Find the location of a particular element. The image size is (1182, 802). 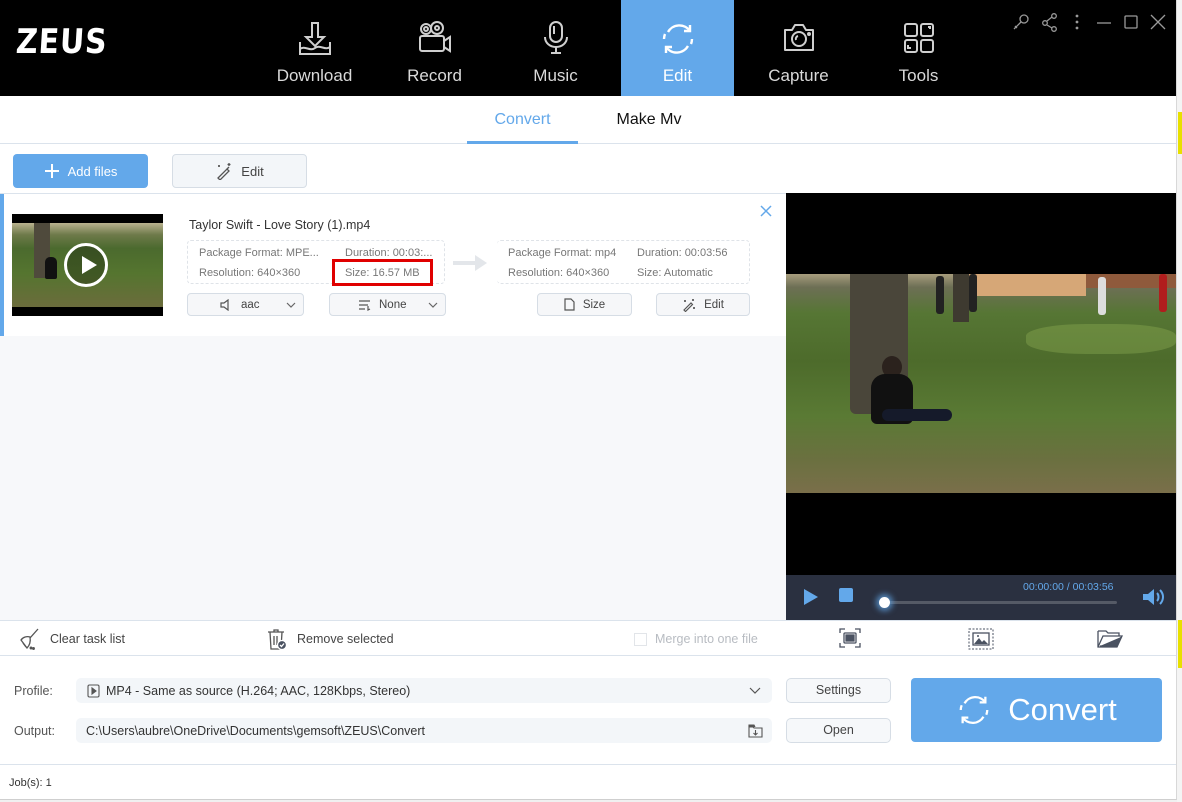

size-button-label: Size is located at coordinates (594, 304).